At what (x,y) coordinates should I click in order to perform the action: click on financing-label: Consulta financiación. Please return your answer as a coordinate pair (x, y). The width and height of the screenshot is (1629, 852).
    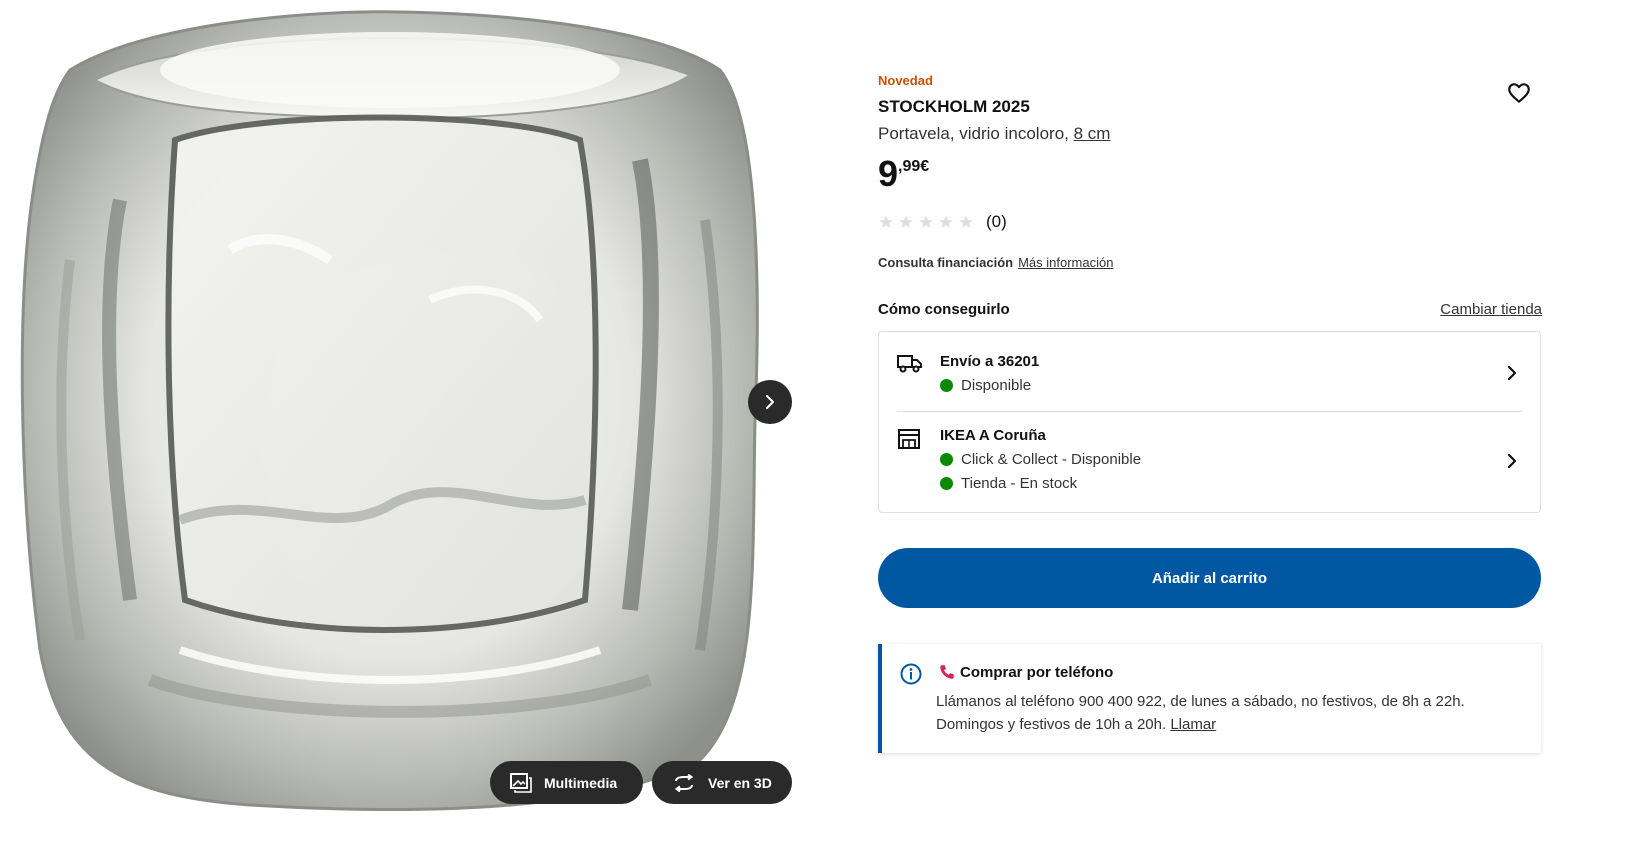
    Looking at the image, I should click on (946, 262).